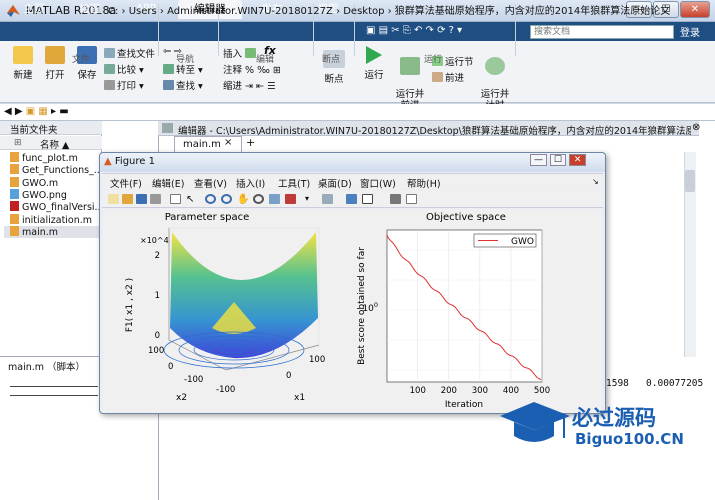 The image size is (715, 500). Describe the element at coordinates (466, 217) in the screenshot. I see `objective-title: Objective space` at that location.